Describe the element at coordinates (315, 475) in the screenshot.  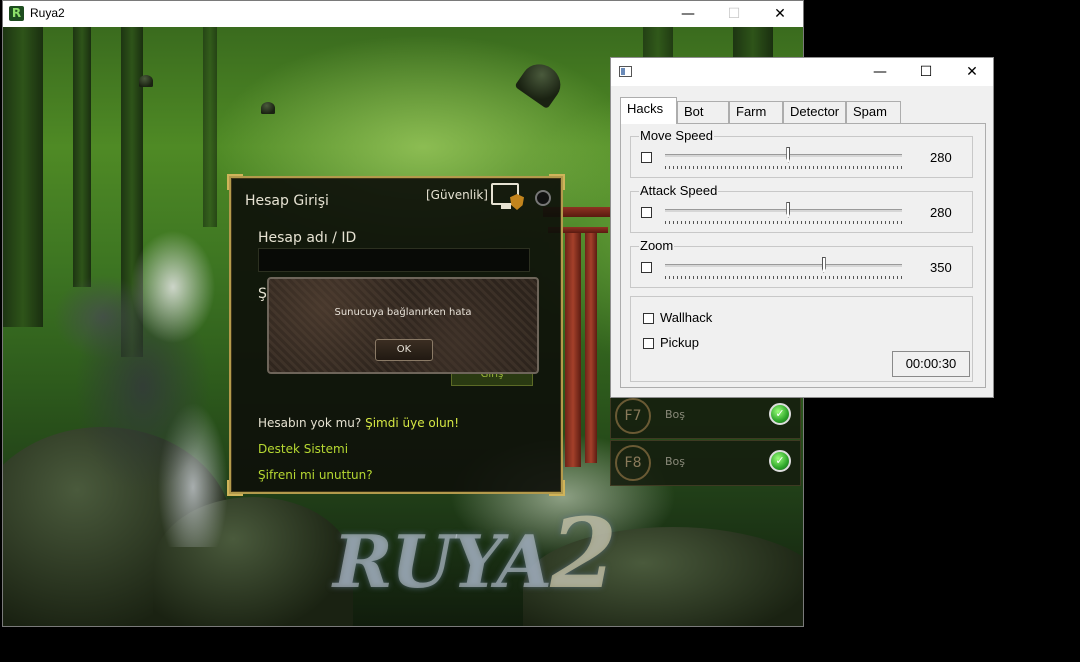
I see `forgot-password-link: Şifreni mi unuttun?` at that location.